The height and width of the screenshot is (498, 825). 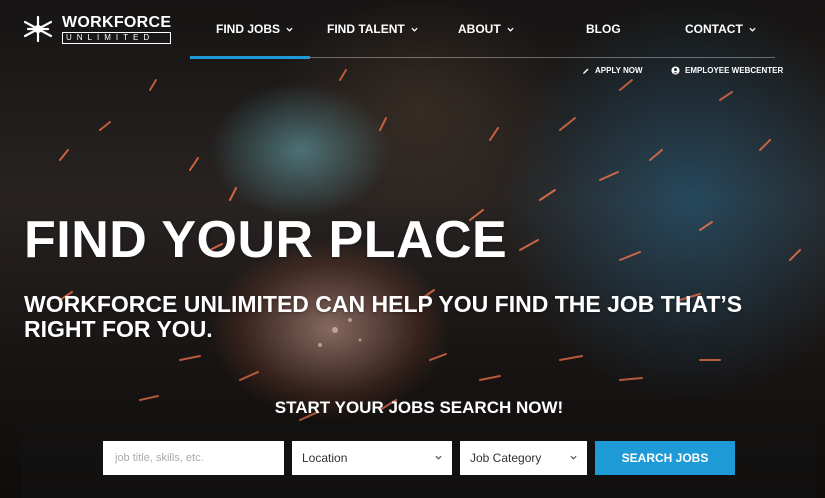 What do you see at coordinates (325, 458) in the screenshot?
I see `location-select-value: Location` at bounding box center [325, 458].